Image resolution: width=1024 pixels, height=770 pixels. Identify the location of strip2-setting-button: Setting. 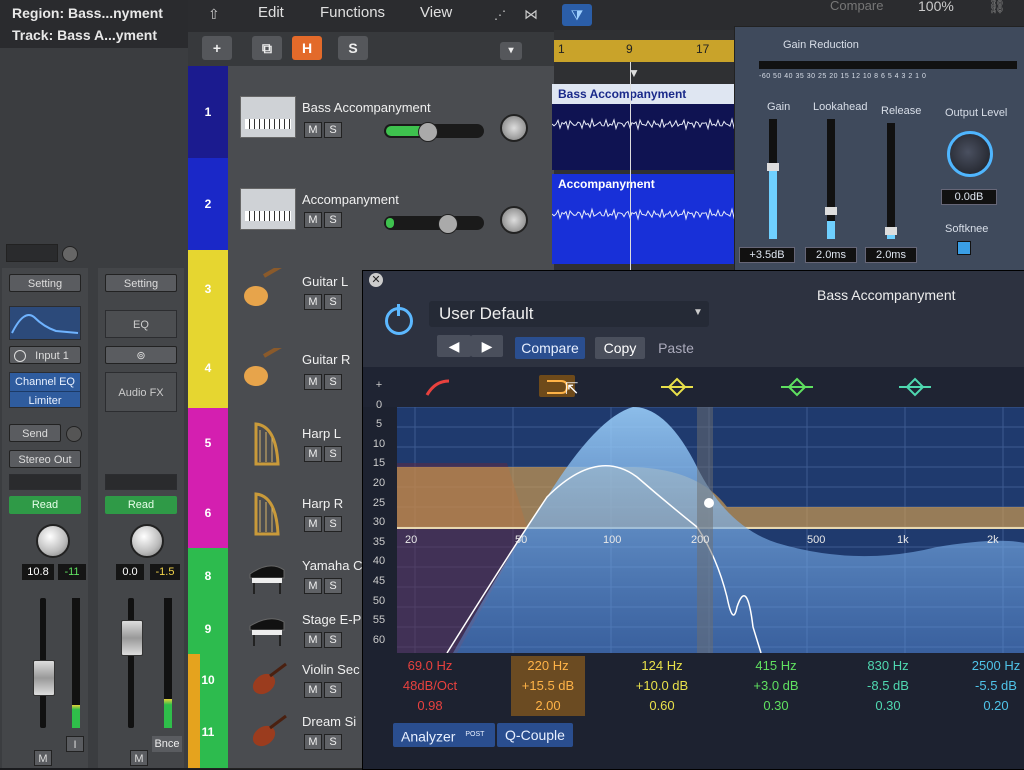
(141, 283).